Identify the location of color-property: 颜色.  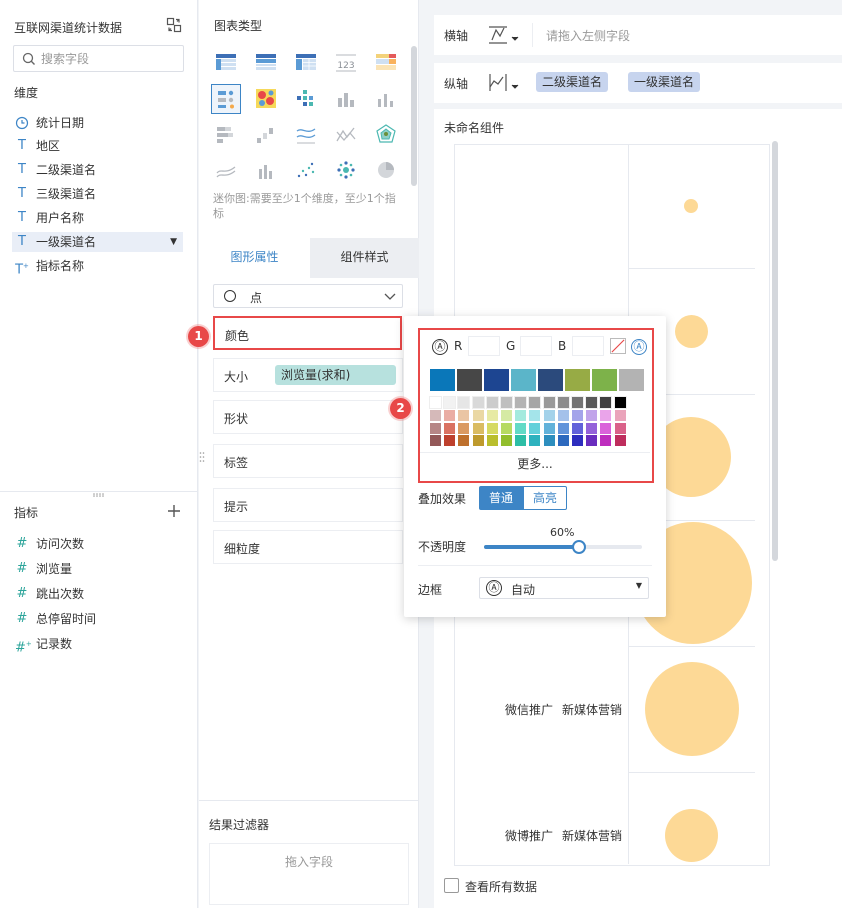
(307, 333).